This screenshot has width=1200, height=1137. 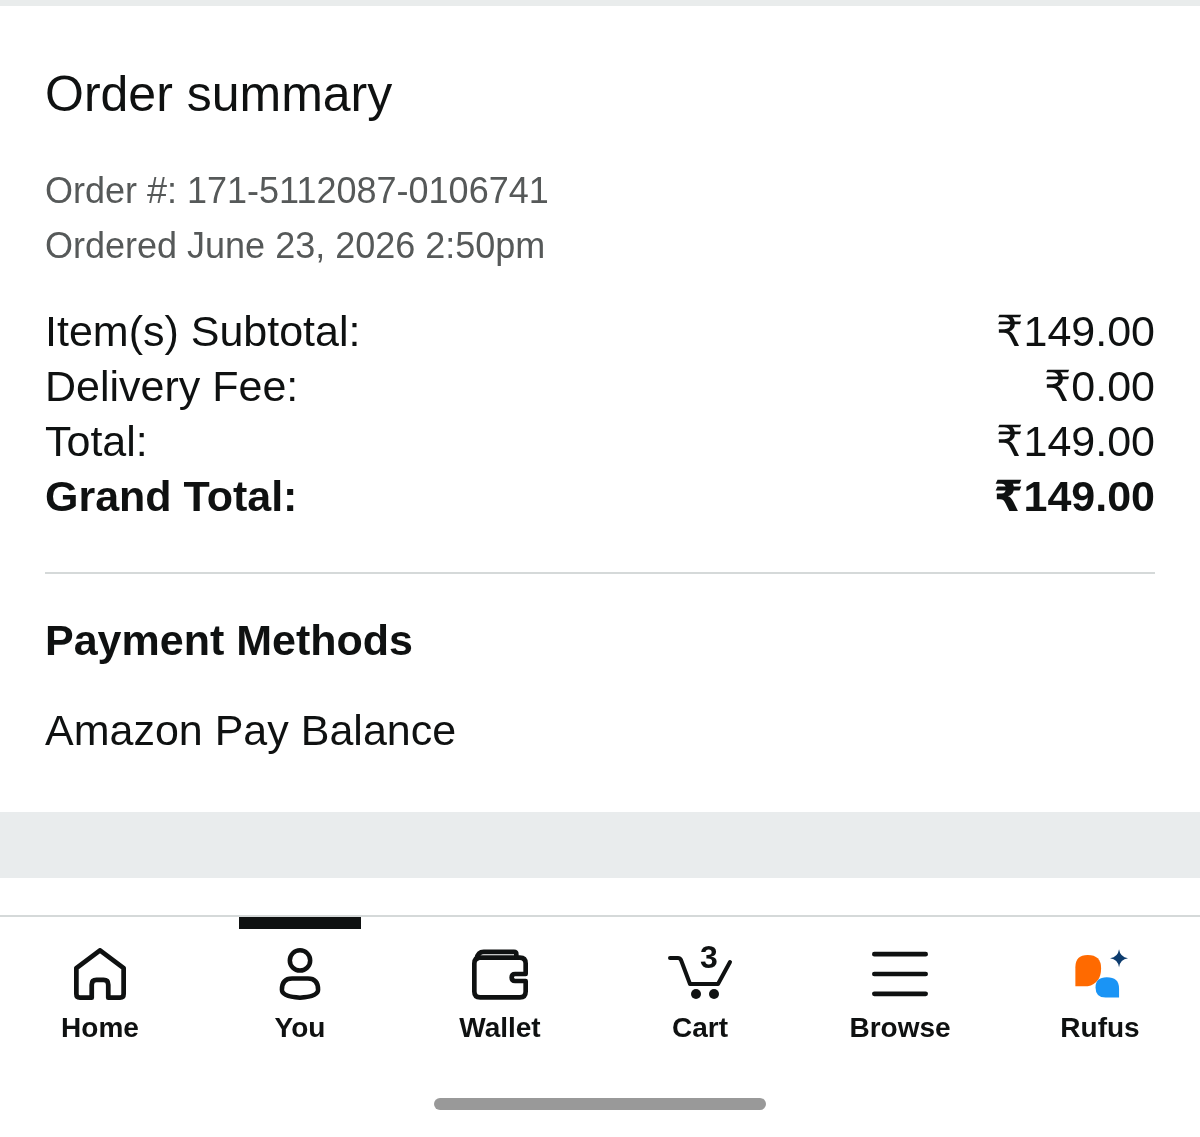 What do you see at coordinates (219, 94) in the screenshot?
I see `section-title: Order summary` at bounding box center [219, 94].